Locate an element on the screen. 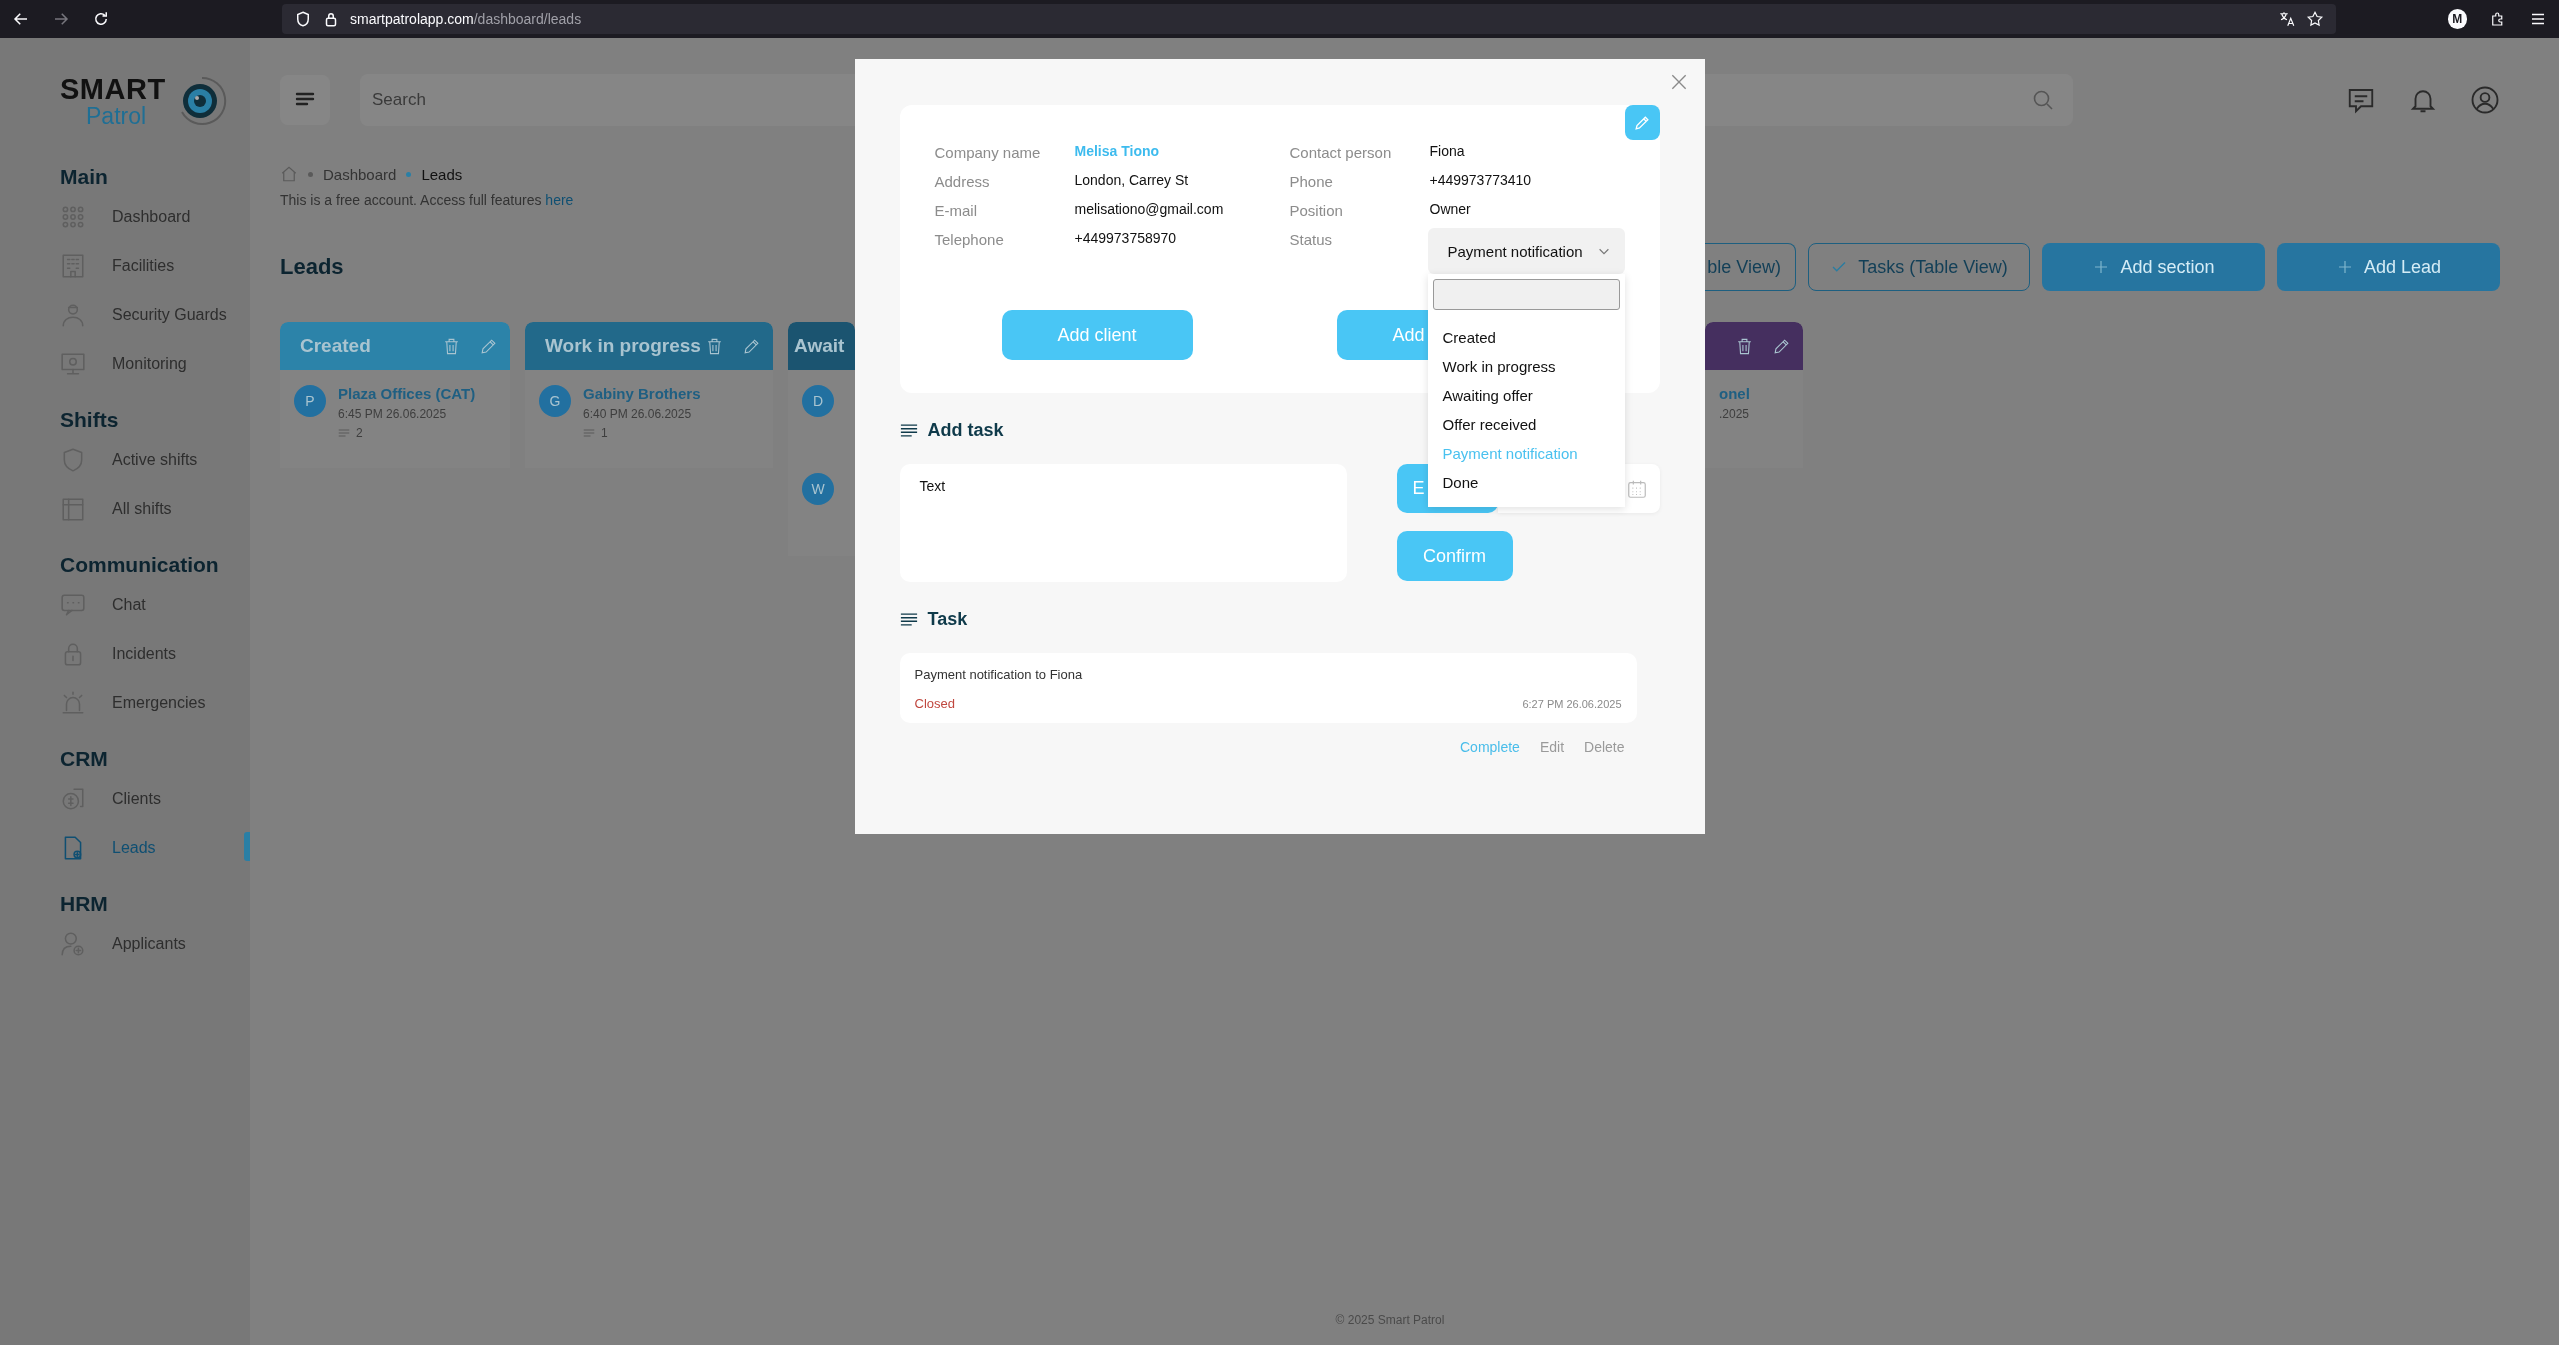  field-value: melisationo@gmail.com is located at coordinates (1149, 209).